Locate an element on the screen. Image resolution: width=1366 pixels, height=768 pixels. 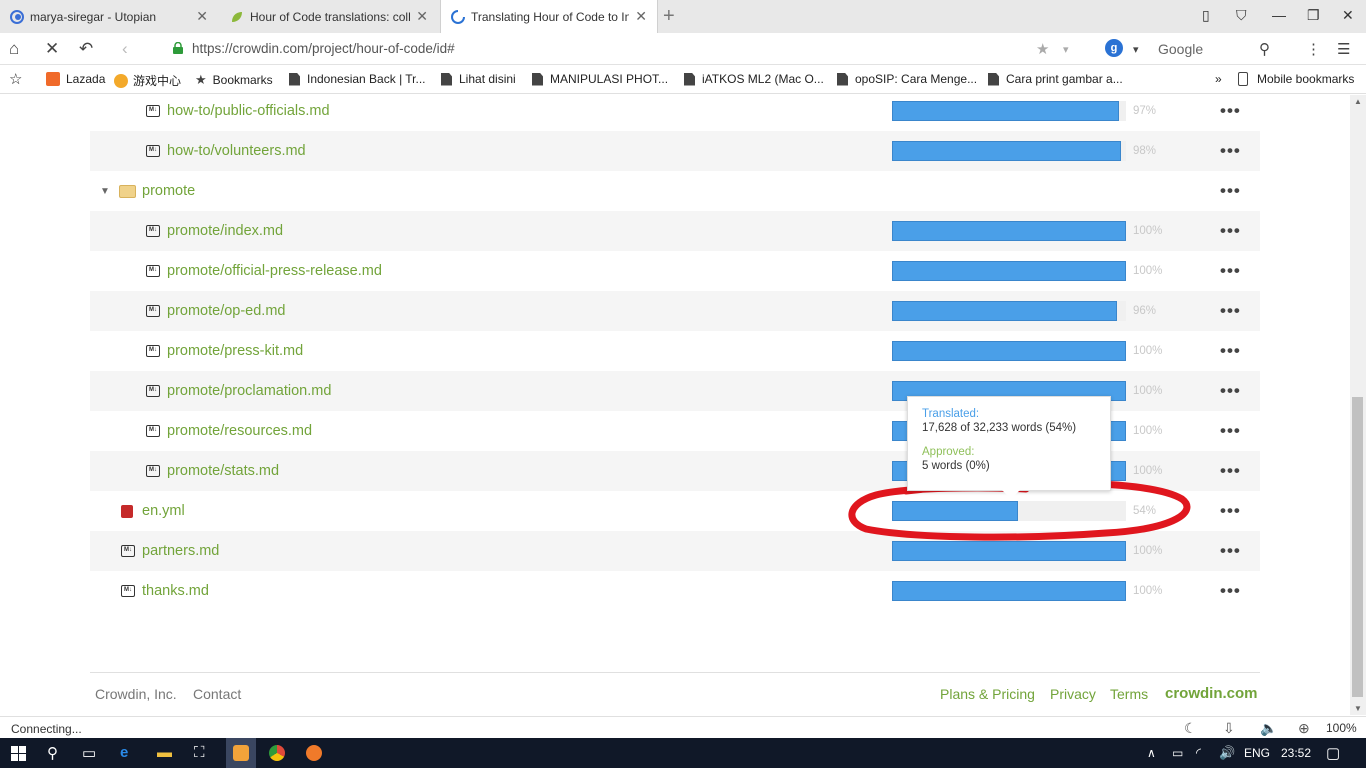
scroll-down-icon: ▼ is located at coordinates (1358, 708).